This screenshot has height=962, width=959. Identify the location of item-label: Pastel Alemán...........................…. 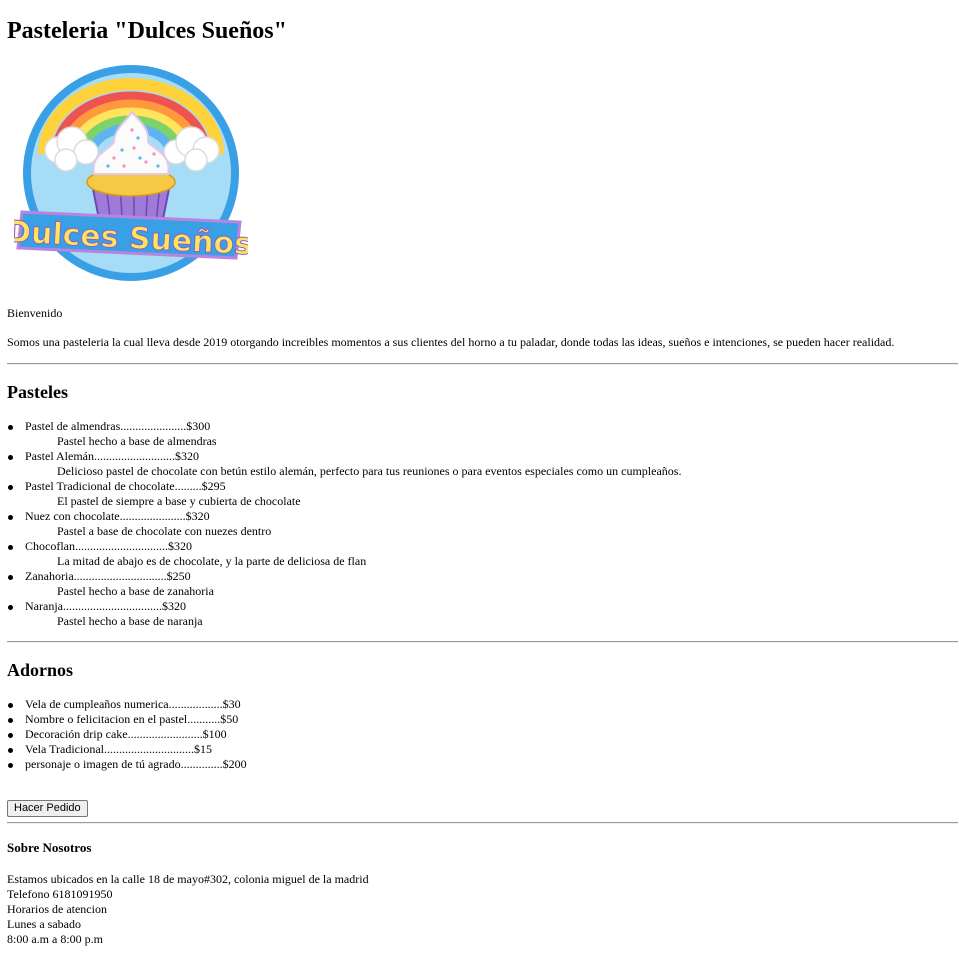
(112, 456).